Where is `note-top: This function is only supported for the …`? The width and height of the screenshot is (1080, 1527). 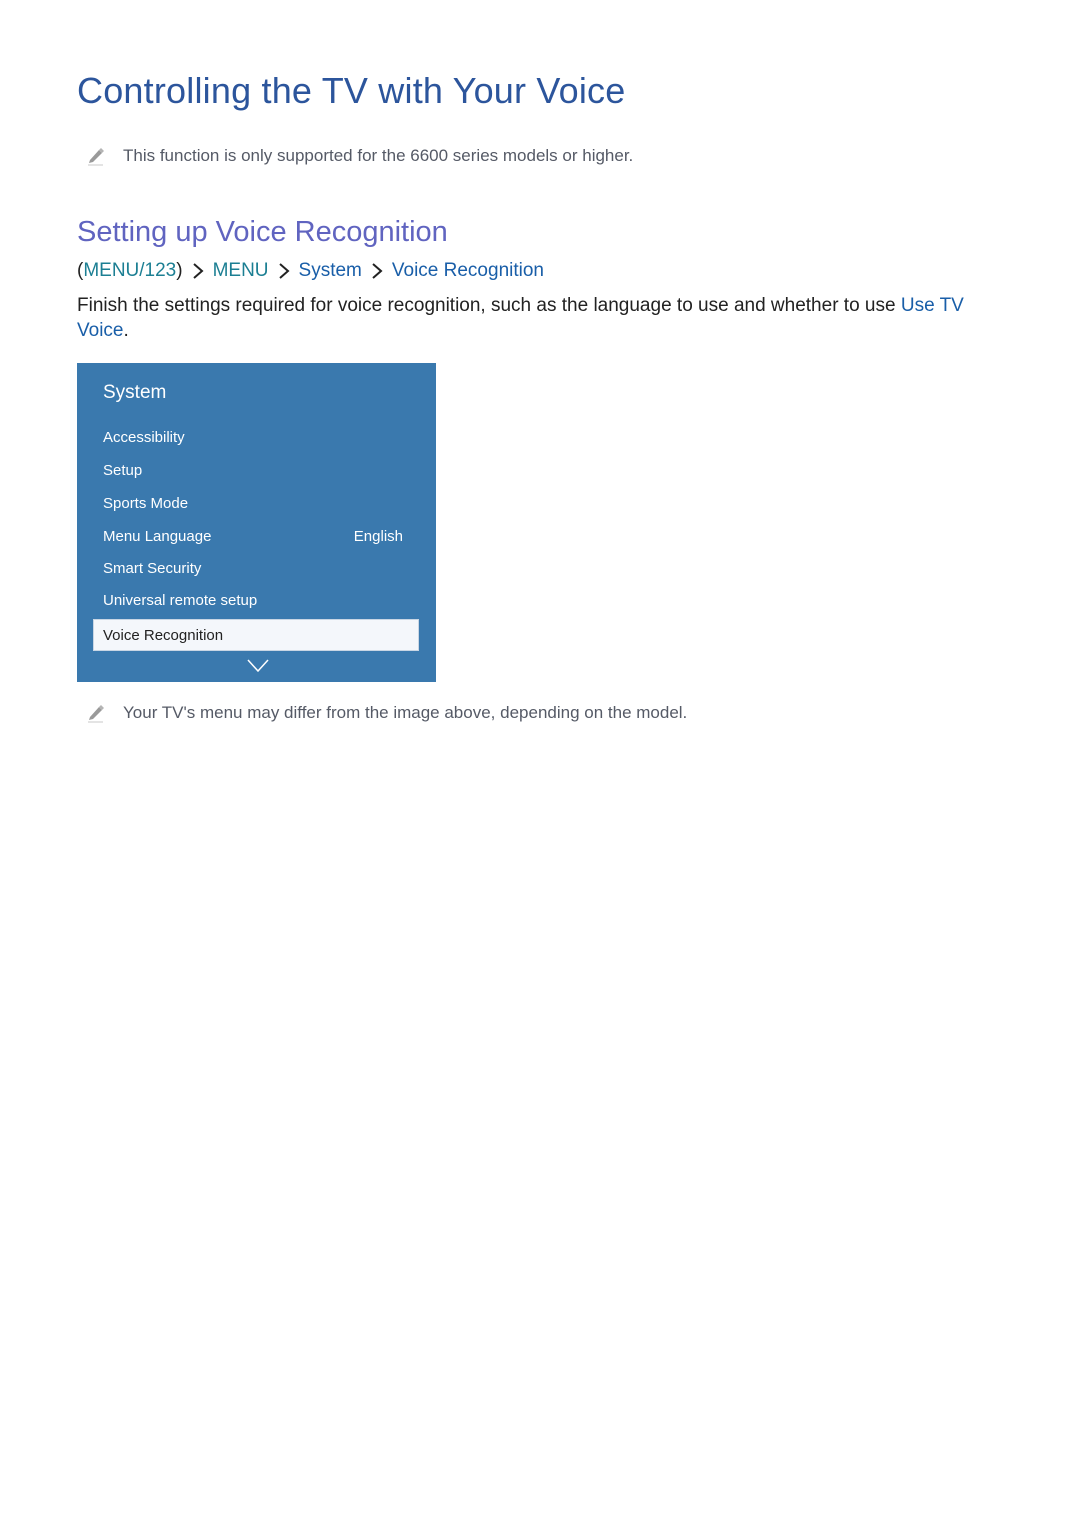
note-top: This function is only supported for the … is located at coordinates (359, 156).